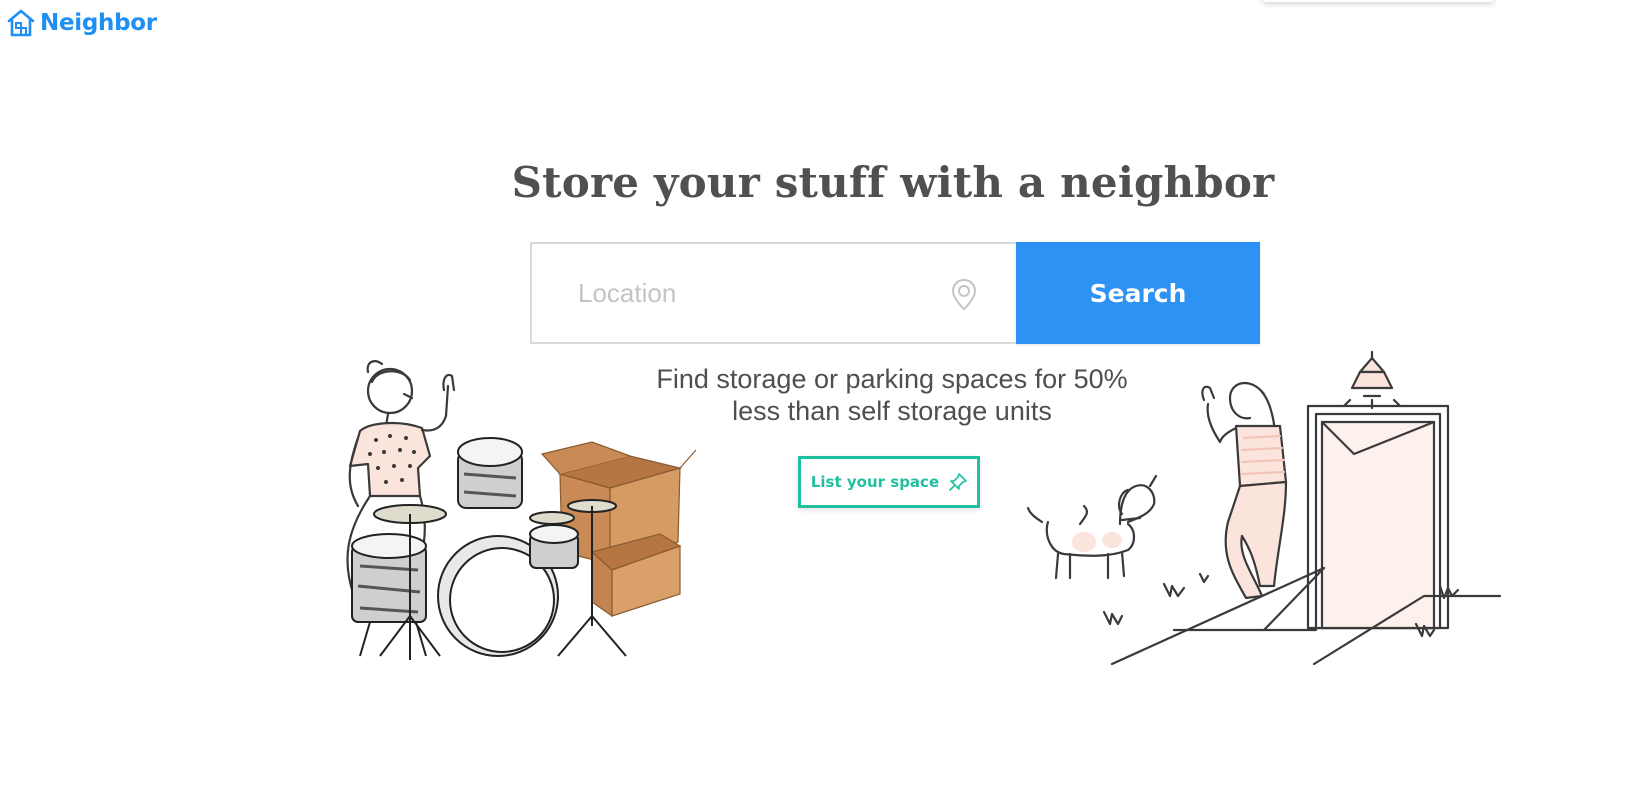 Image resolution: width=1636 pixels, height=811 pixels. Describe the element at coordinates (1264, 508) in the screenshot. I see `neighbor-door-illustration` at that location.